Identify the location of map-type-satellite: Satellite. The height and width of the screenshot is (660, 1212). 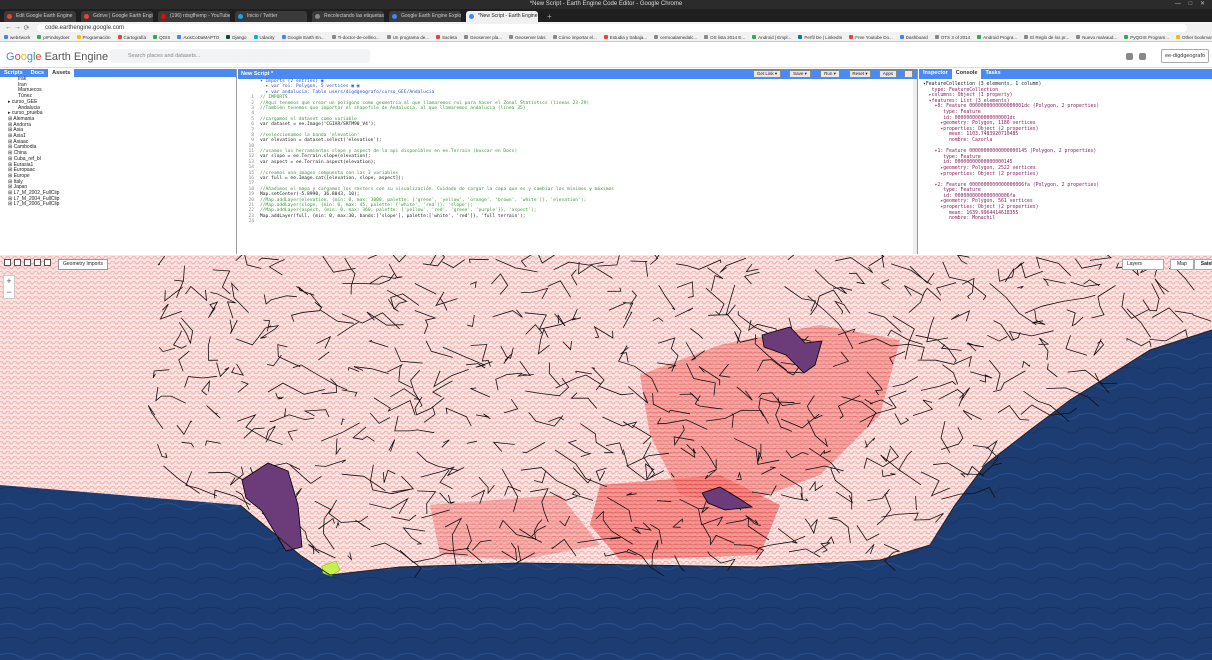
(1202, 264).